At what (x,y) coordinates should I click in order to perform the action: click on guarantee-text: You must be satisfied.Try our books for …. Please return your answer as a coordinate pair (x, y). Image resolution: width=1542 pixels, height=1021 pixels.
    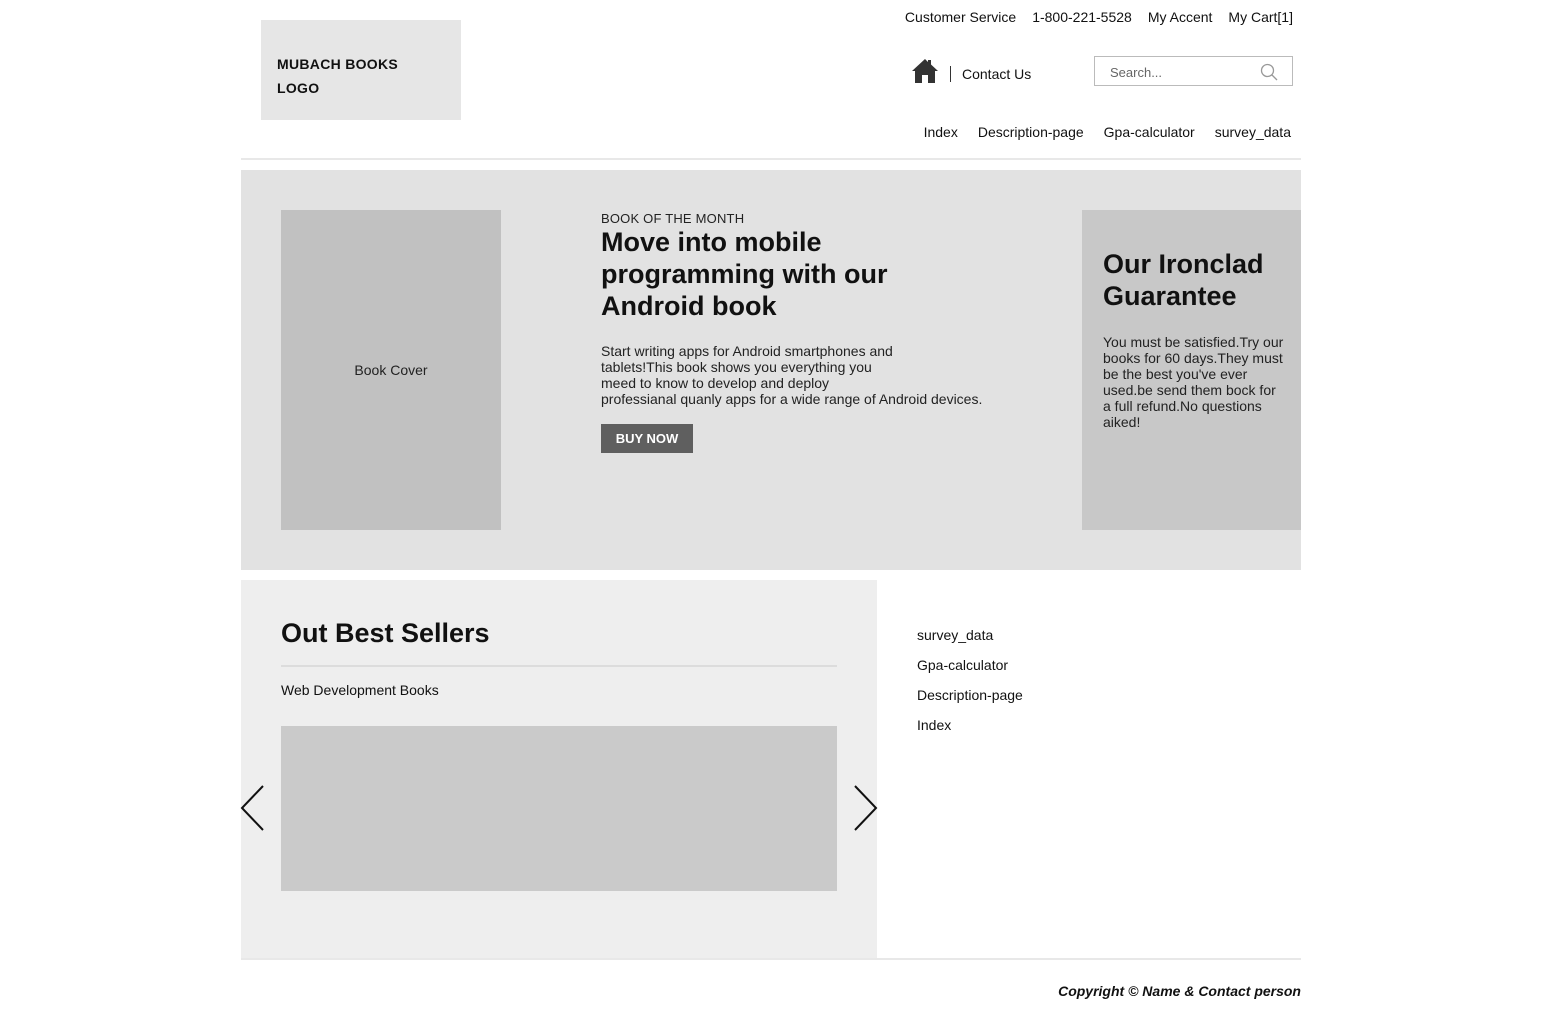
    Looking at the image, I should click on (1193, 382).